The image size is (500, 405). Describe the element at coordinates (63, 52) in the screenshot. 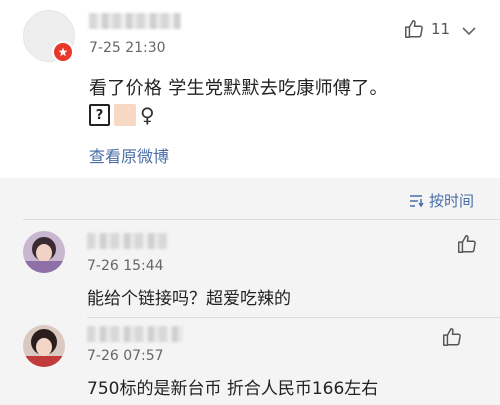

I see `verified-badge-icon` at that location.